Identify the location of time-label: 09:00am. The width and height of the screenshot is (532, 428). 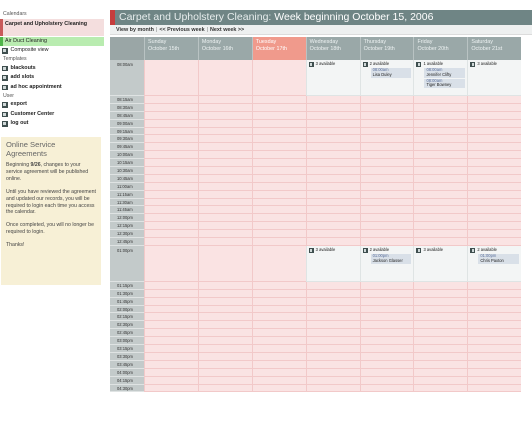
(127, 123).